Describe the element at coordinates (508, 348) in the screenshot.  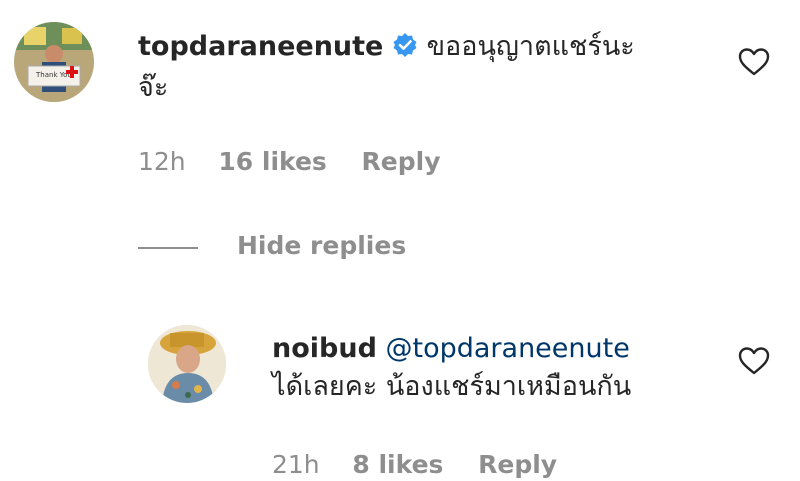
I see `reply-mention-link: @topdaraneenute` at that location.